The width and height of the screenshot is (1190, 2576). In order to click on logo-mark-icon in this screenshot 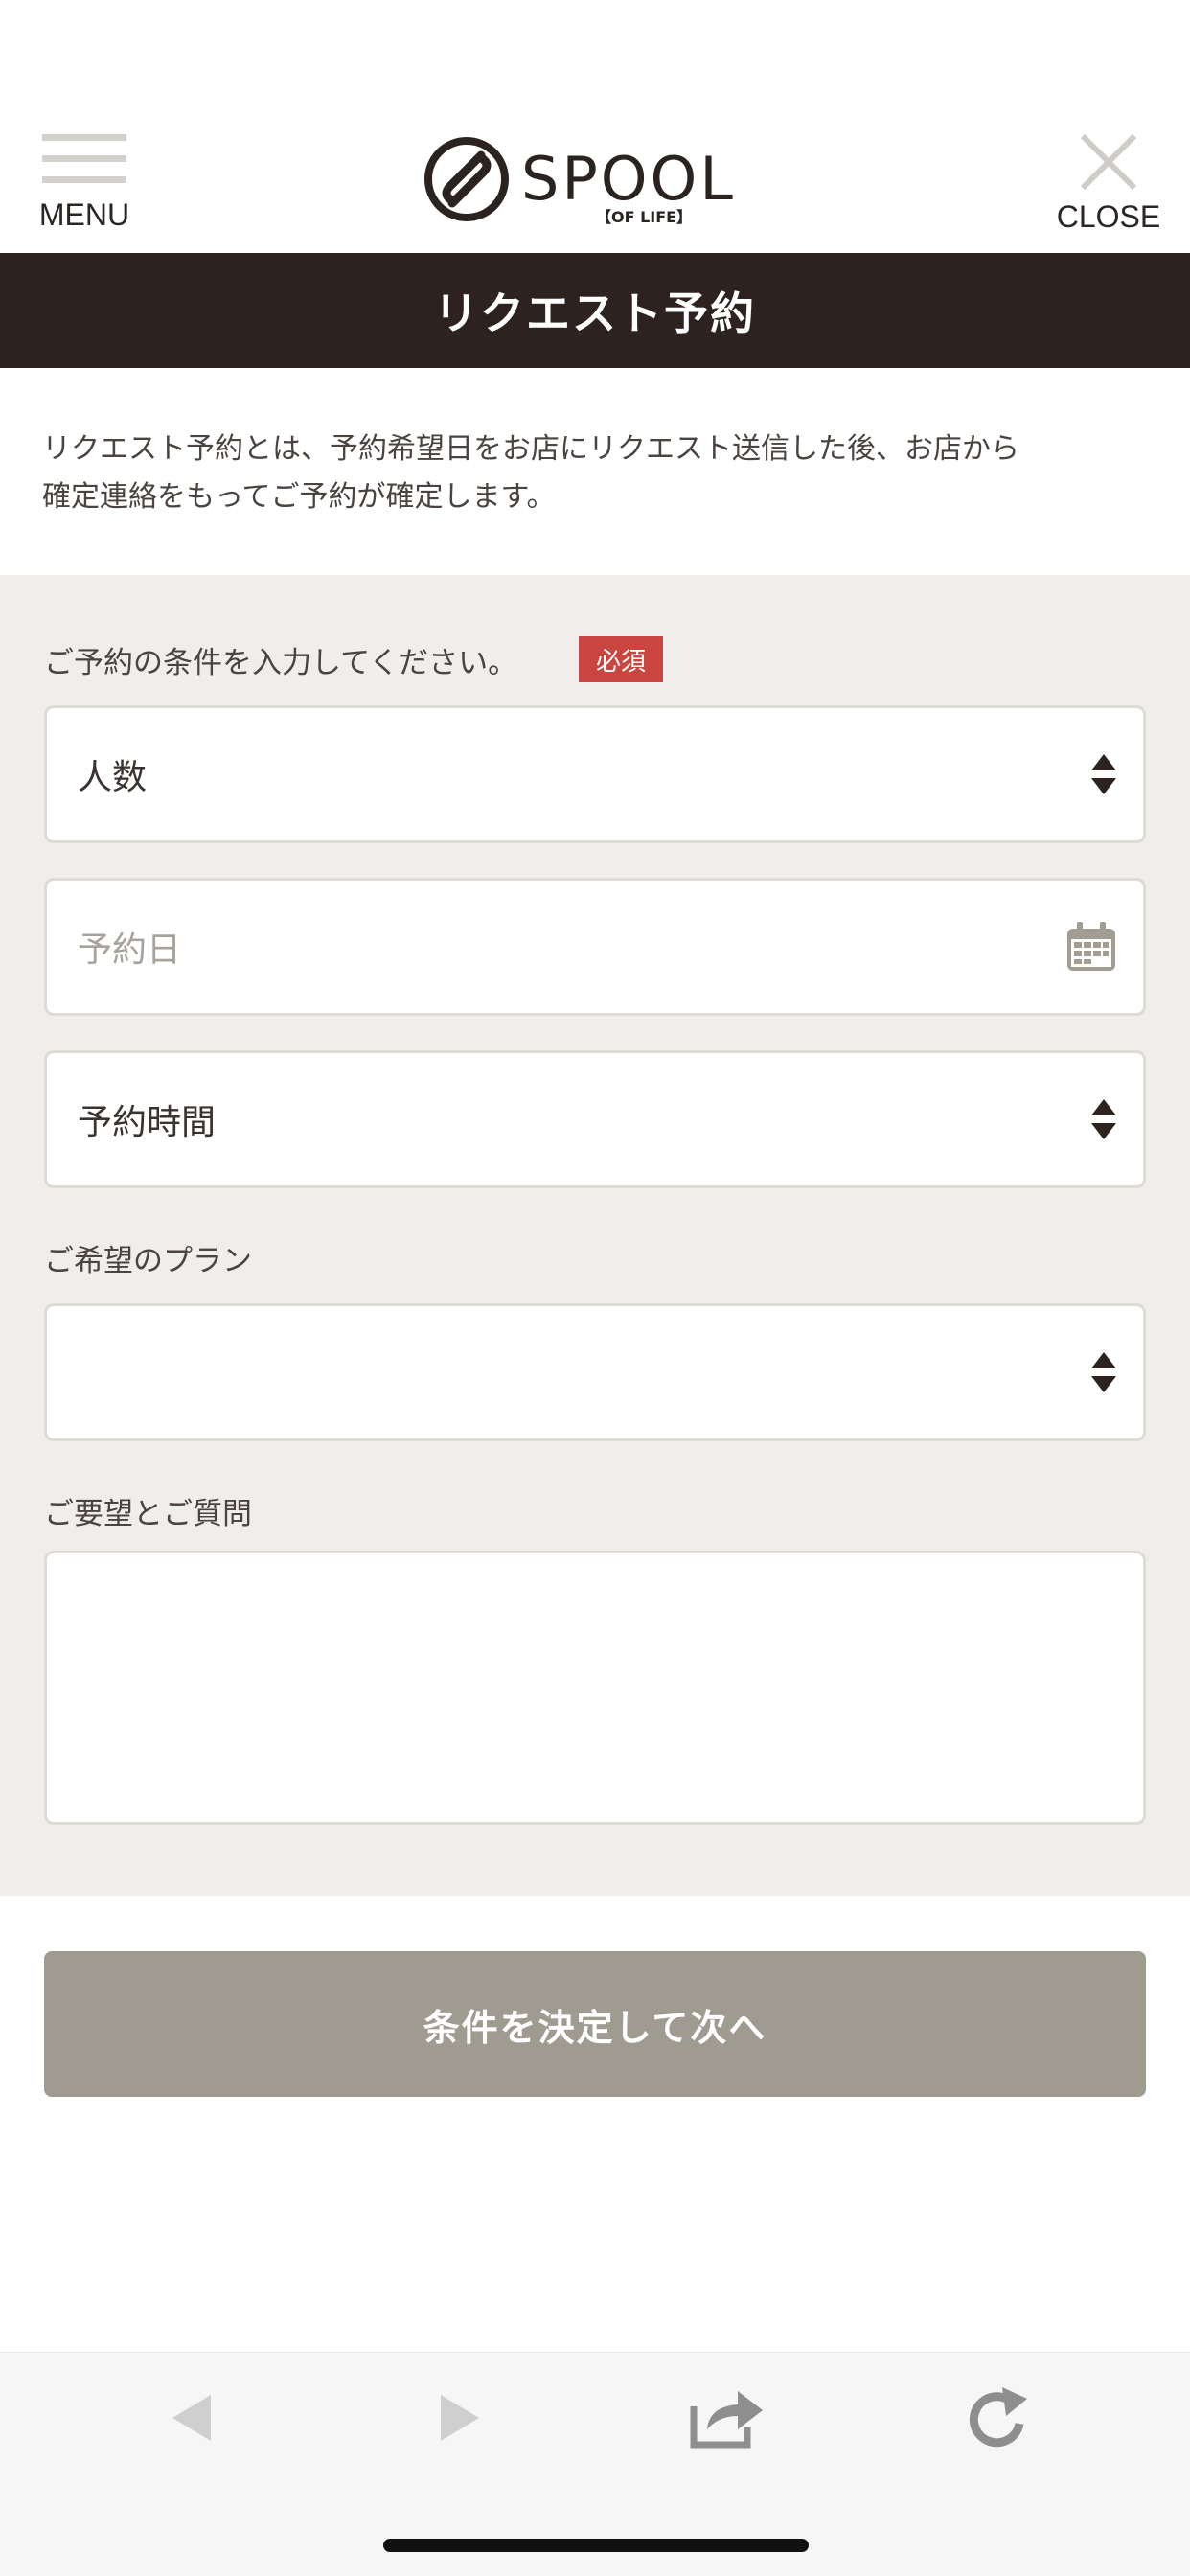, I will do `click(467, 179)`.